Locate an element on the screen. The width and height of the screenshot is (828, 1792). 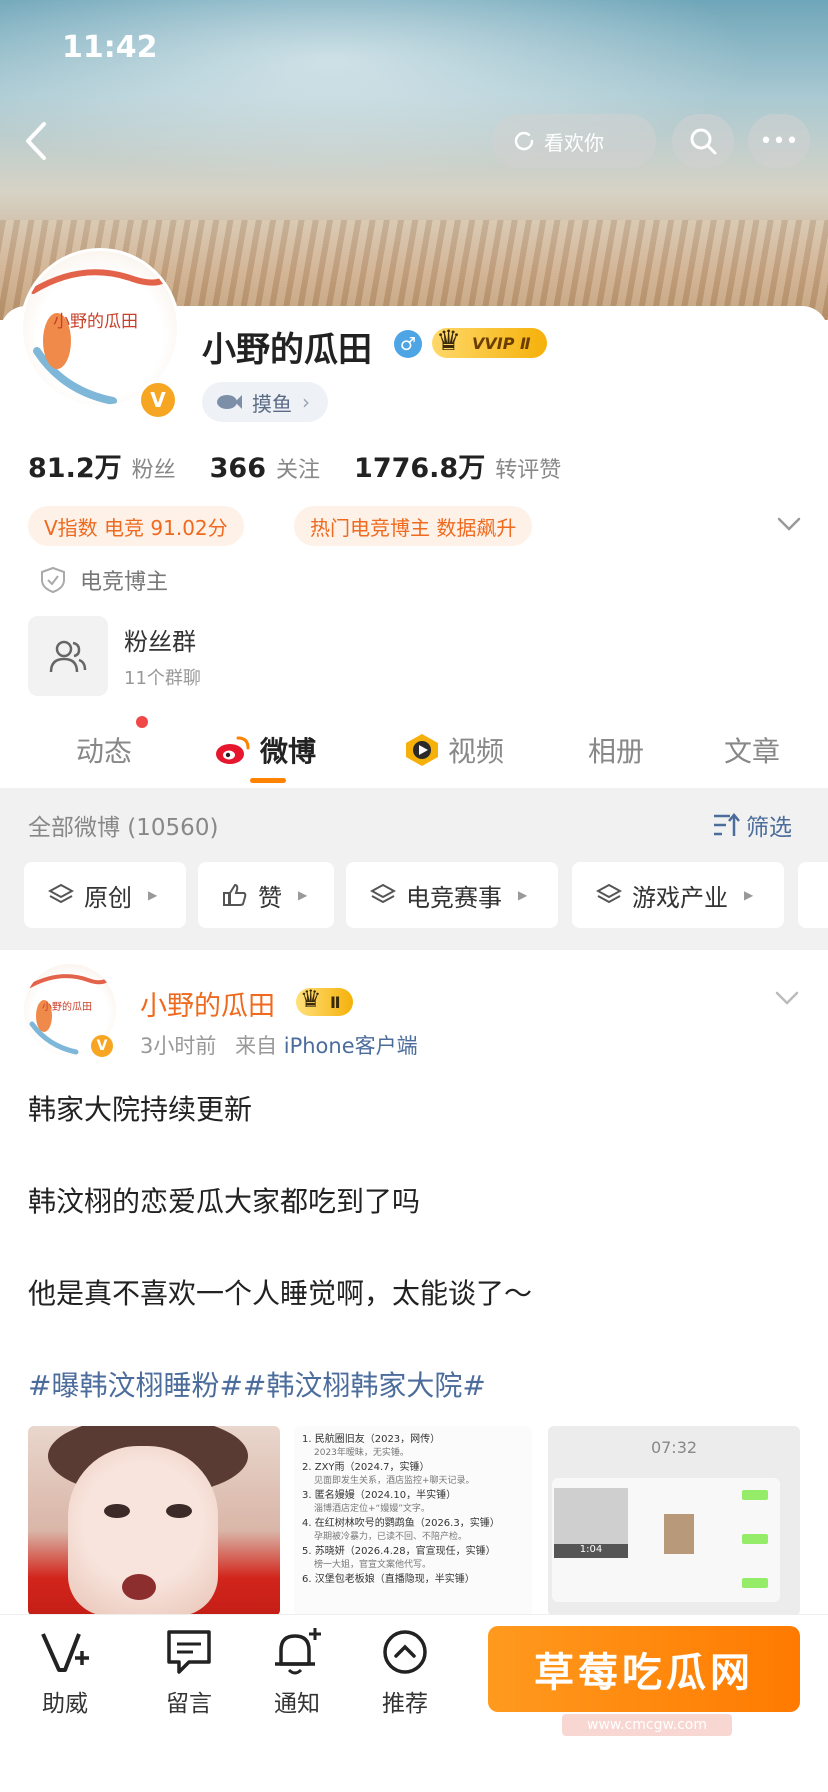
weibo-icon is located at coordinates (233, 750).